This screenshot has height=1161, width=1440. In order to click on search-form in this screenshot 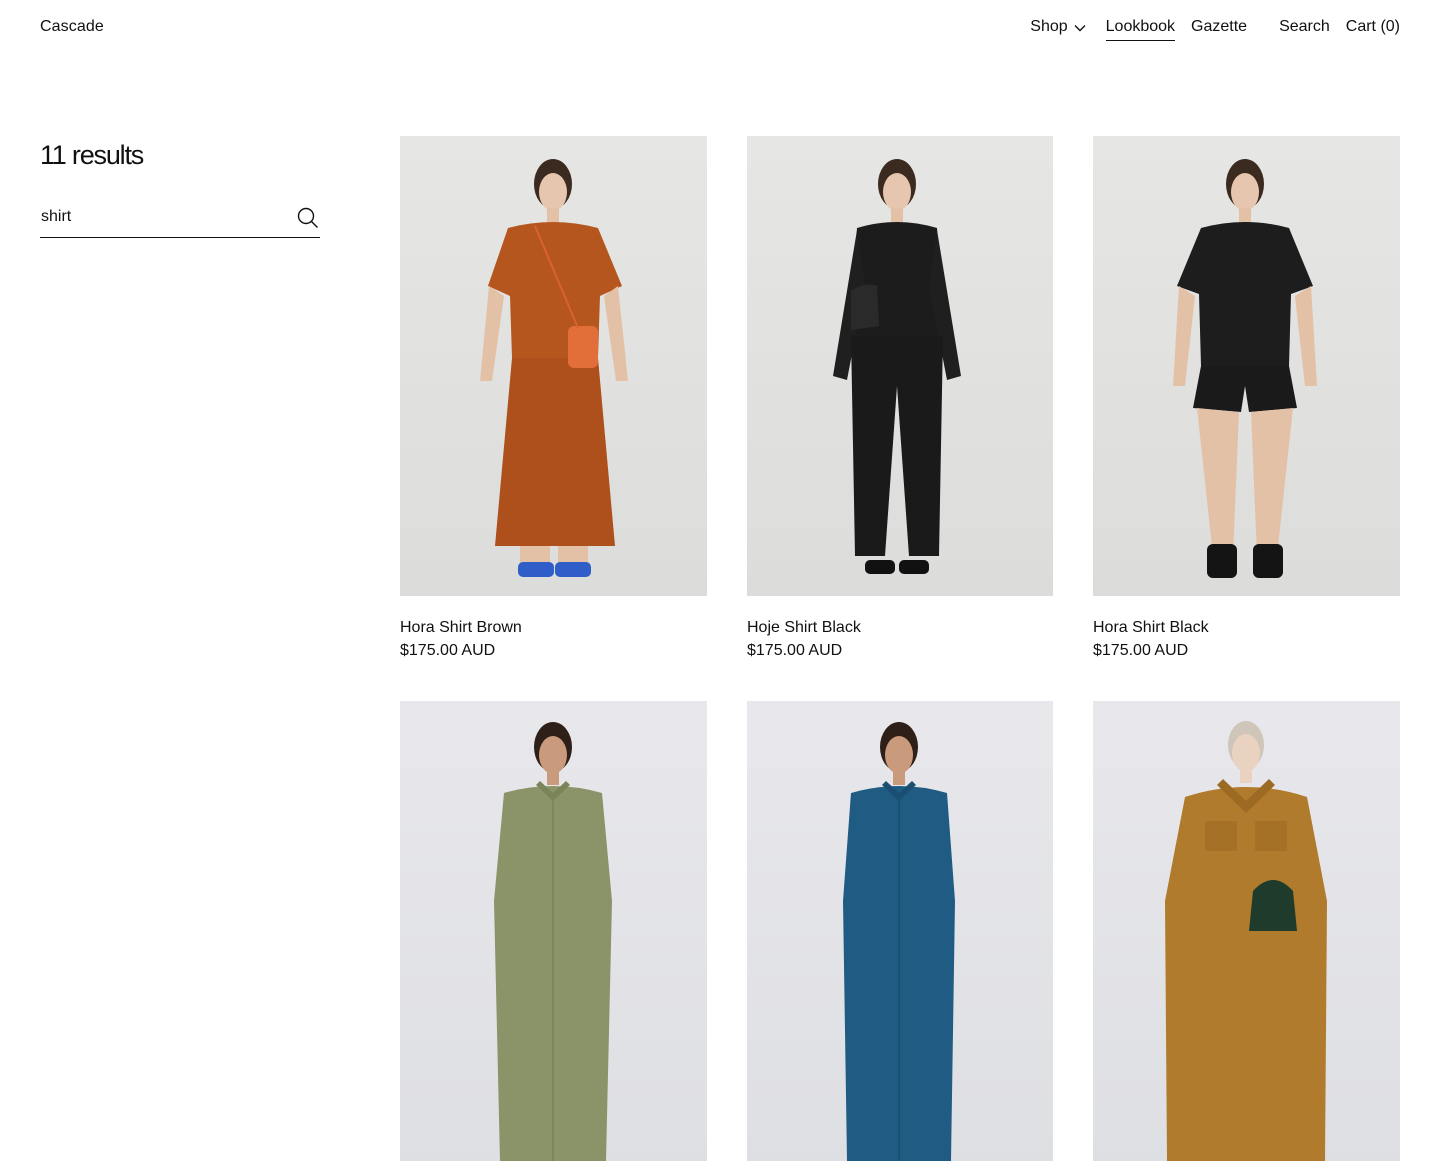, I will do `click(180, 218)`.